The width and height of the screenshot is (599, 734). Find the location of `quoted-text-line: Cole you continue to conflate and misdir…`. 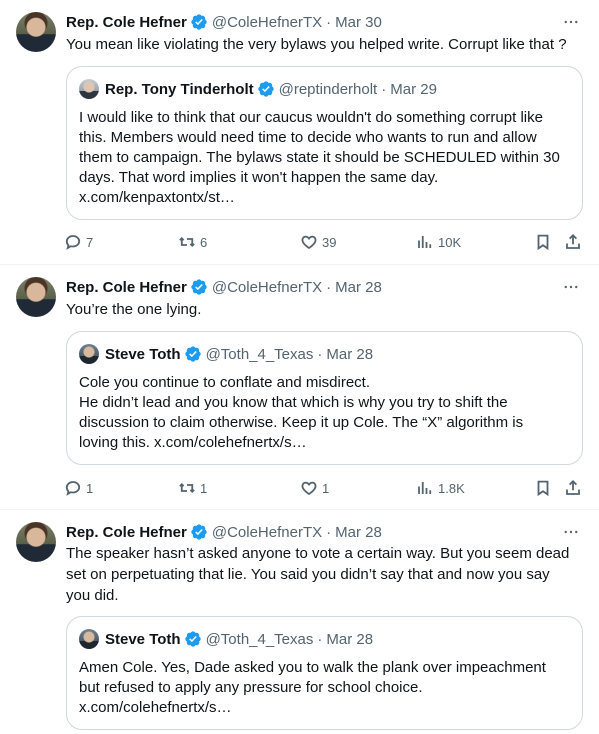

quoted-text-line: Cole you continue to conflate and misdir… is located at coordinates (224, 382).